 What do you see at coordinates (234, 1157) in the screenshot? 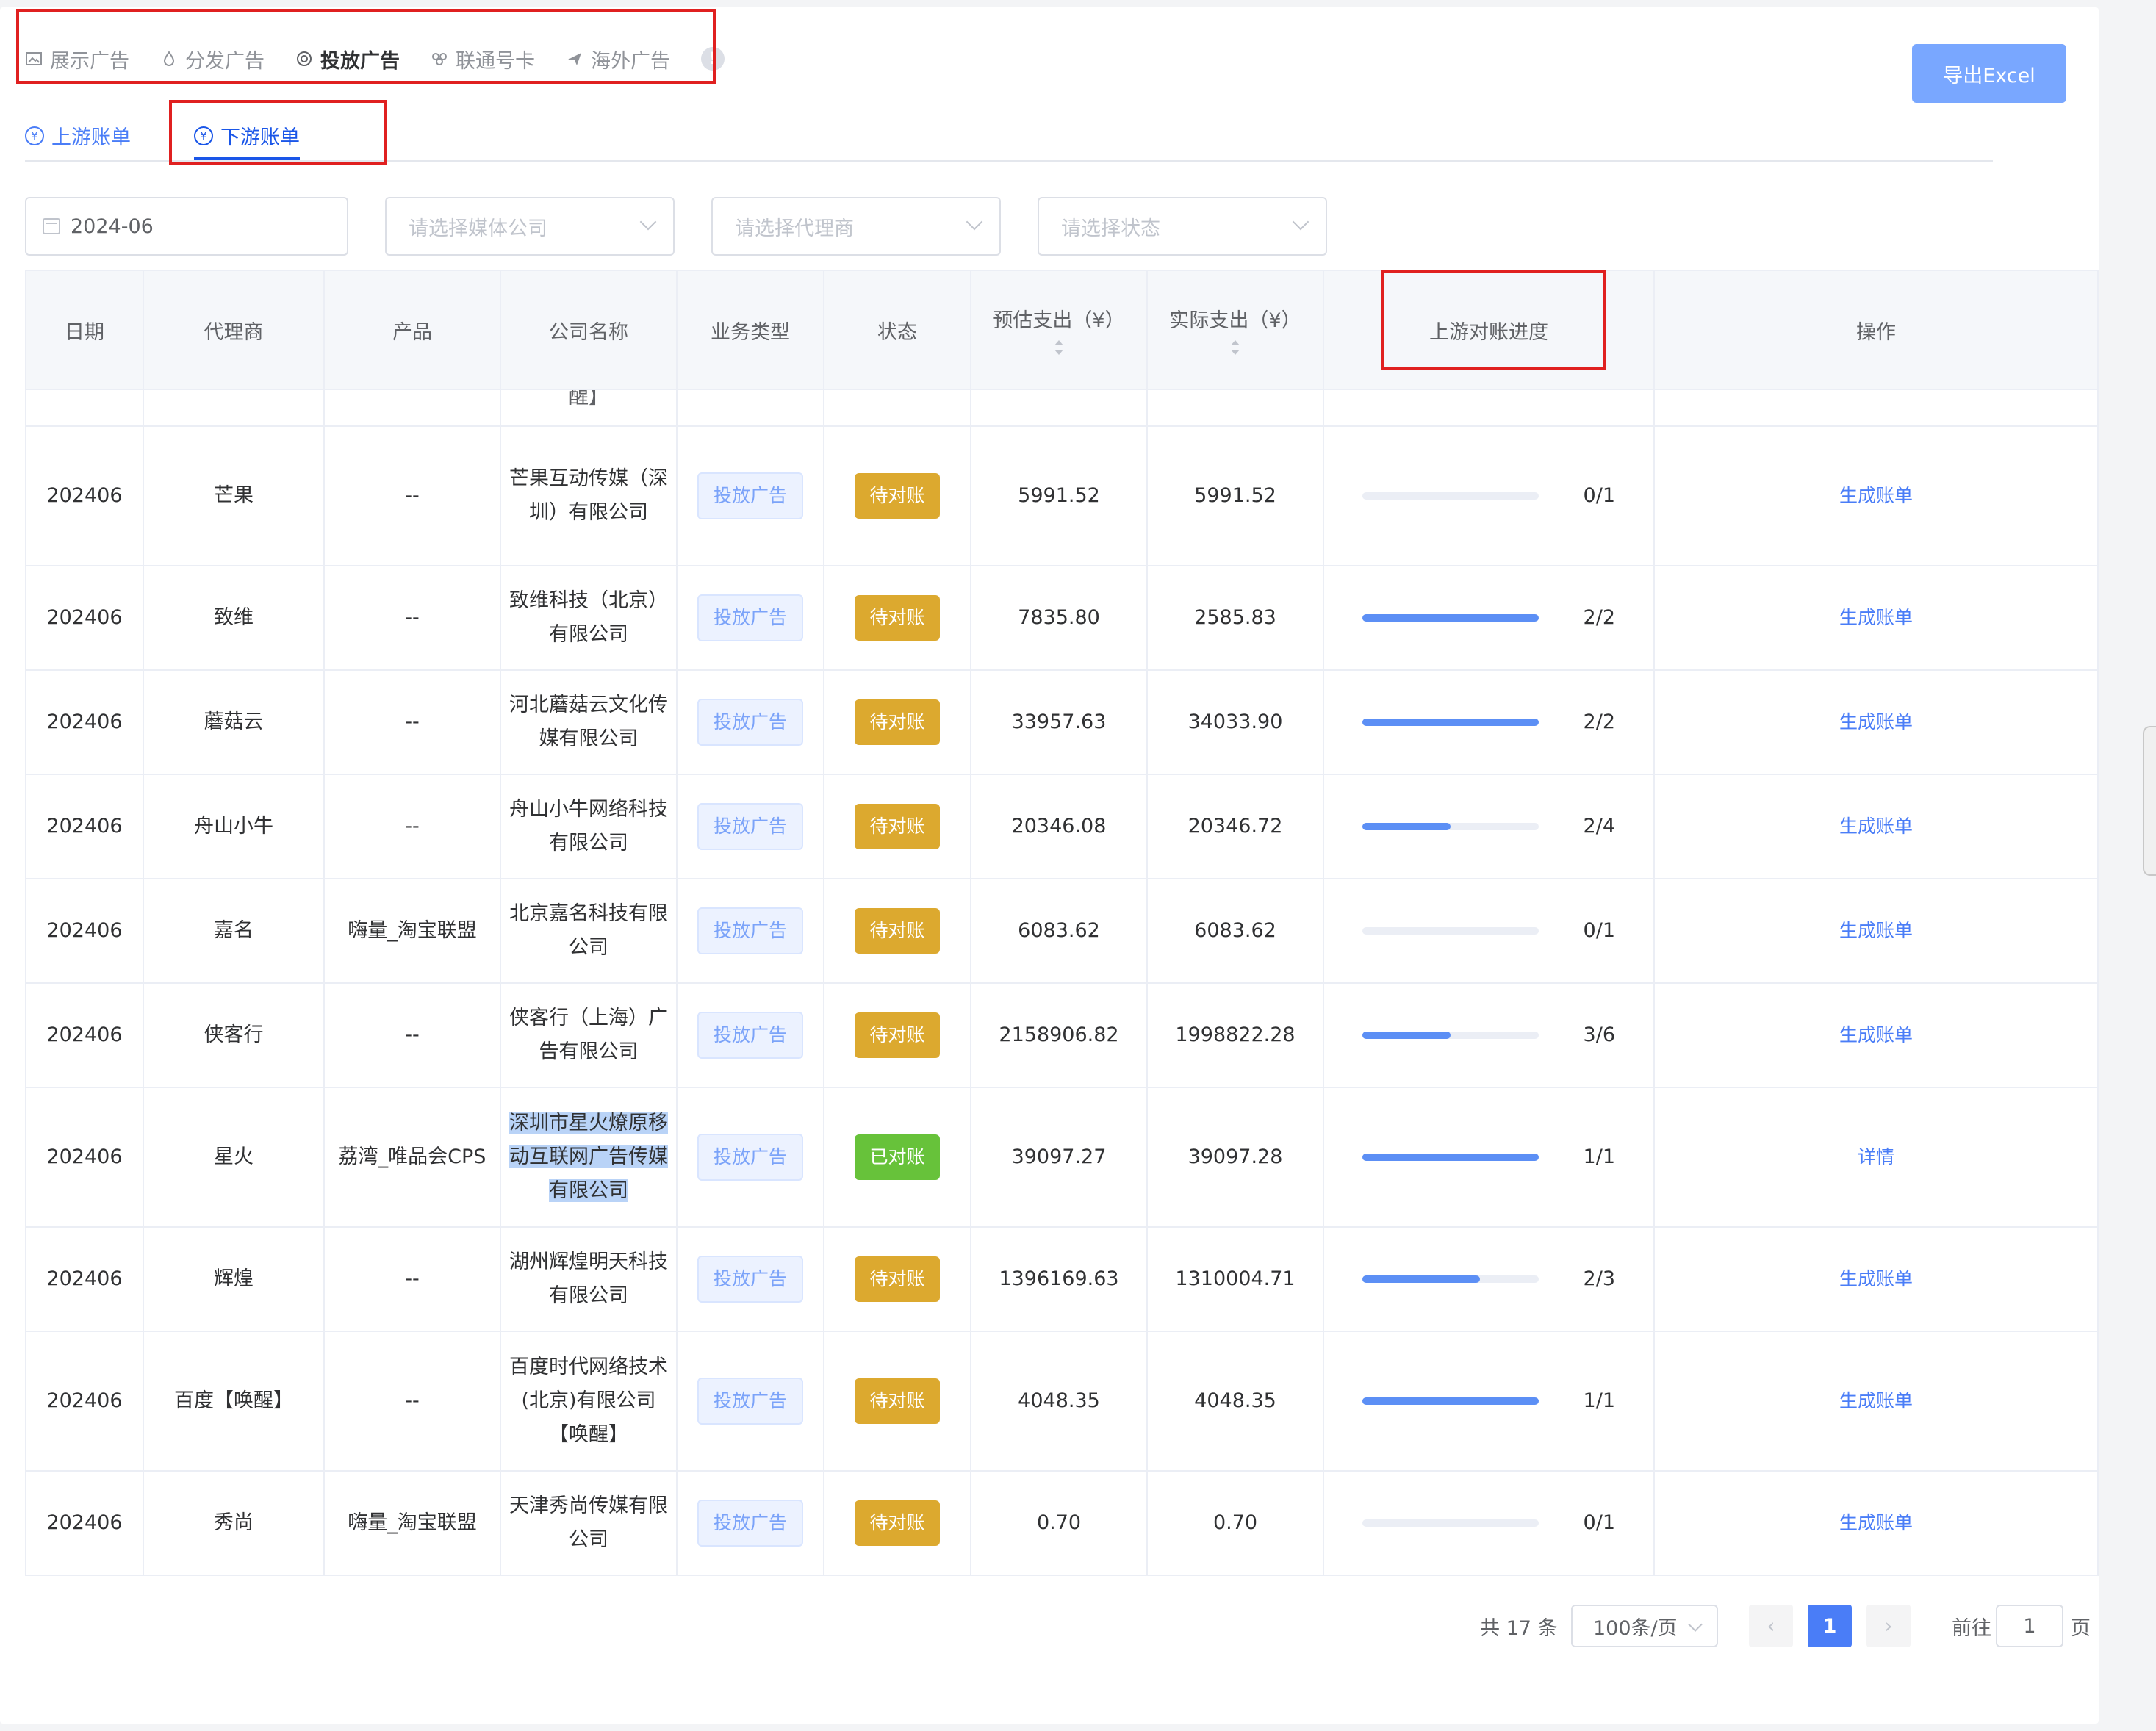
I see `cell-agent: 星火` at bounding box center [234, 1157].